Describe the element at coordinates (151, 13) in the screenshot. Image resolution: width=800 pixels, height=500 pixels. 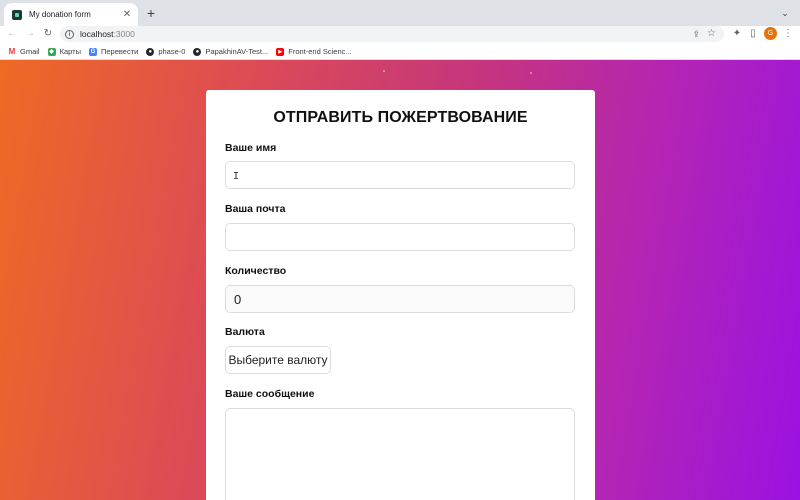
I see `new-tab-button: +` at that location.